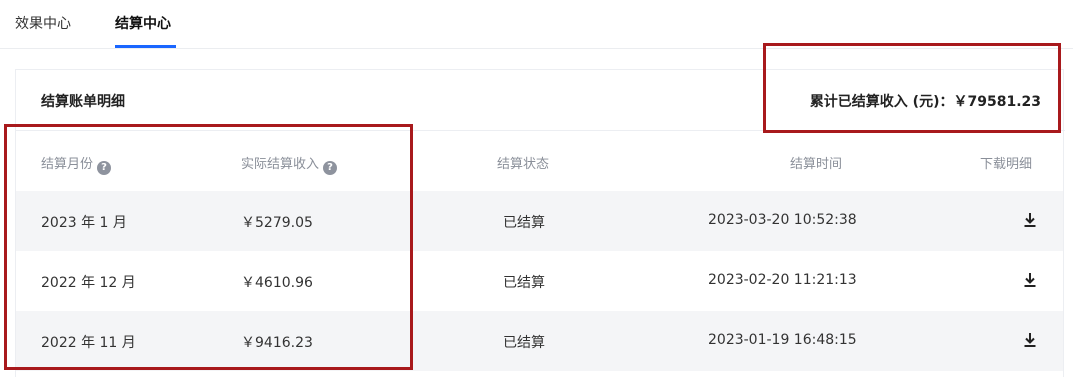 The width and height of the screenshot is (1073, 377). I want to click on cell-amount: ￥4610.96, so click(277, 283).